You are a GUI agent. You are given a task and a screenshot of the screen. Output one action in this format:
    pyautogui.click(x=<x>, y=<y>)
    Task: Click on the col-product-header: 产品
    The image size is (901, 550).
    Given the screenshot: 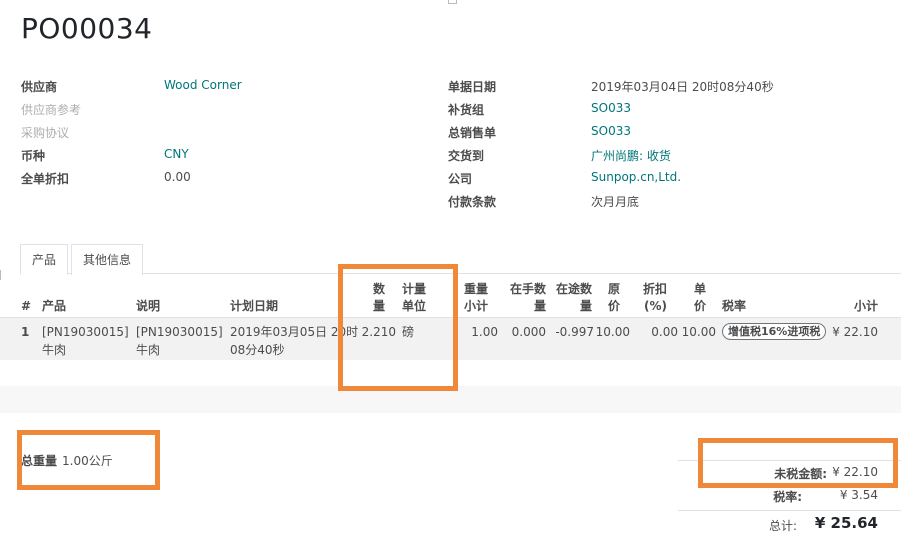 What is the action you would take?
    pyautogui.click(x=54, y=306)
    